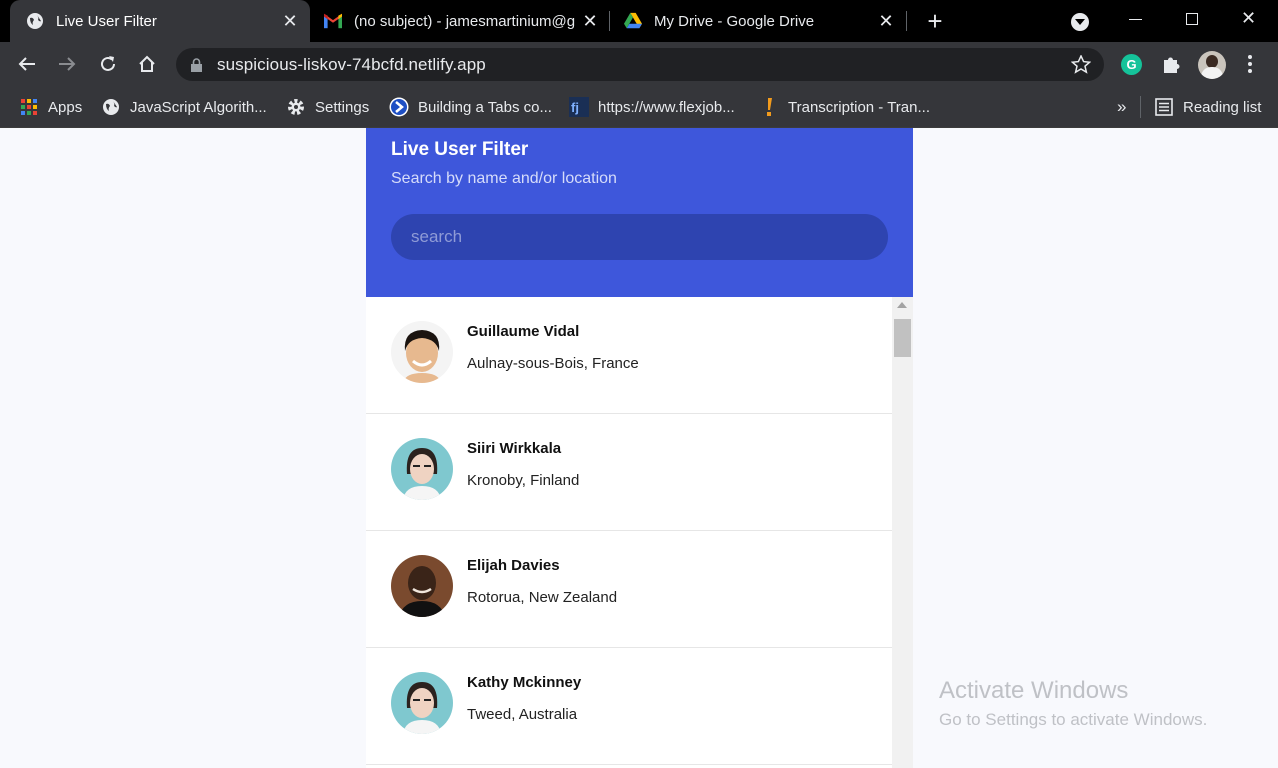  I want to click on reading-list-button: Reading list, so click(1207, 107).